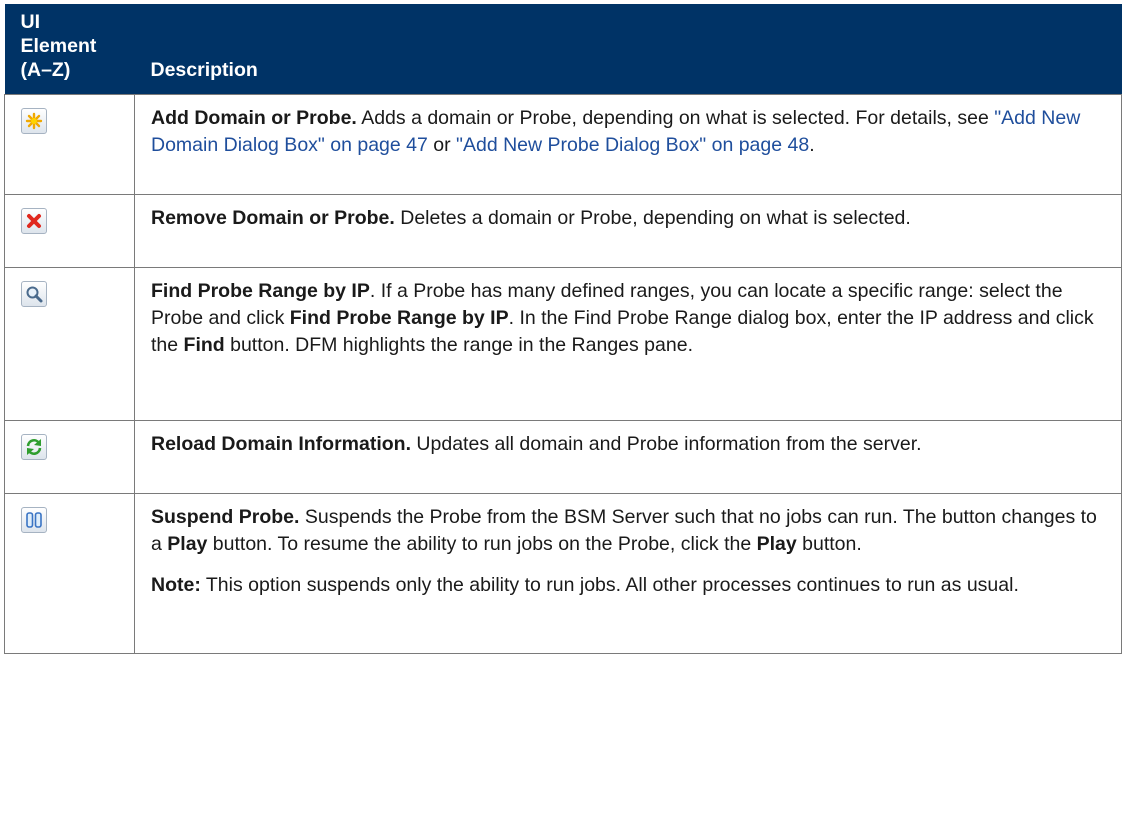  I want to click on element-title: Remove Domain or Probe., so click(273, 218).